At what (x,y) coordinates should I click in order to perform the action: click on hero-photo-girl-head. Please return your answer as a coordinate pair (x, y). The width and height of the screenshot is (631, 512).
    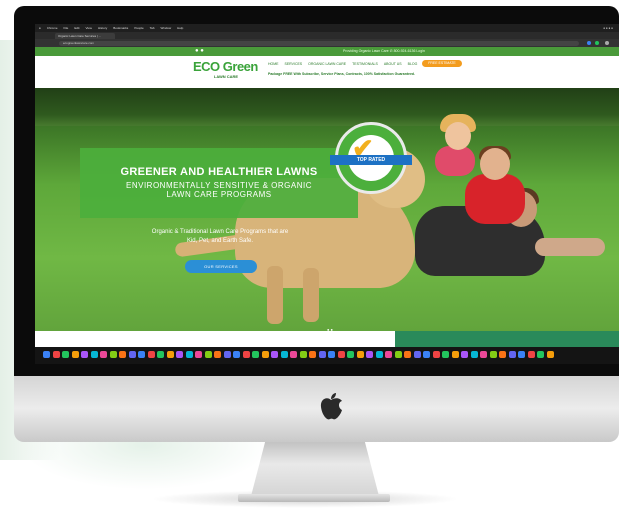
    Looking at the image, I should click on (458, 136).